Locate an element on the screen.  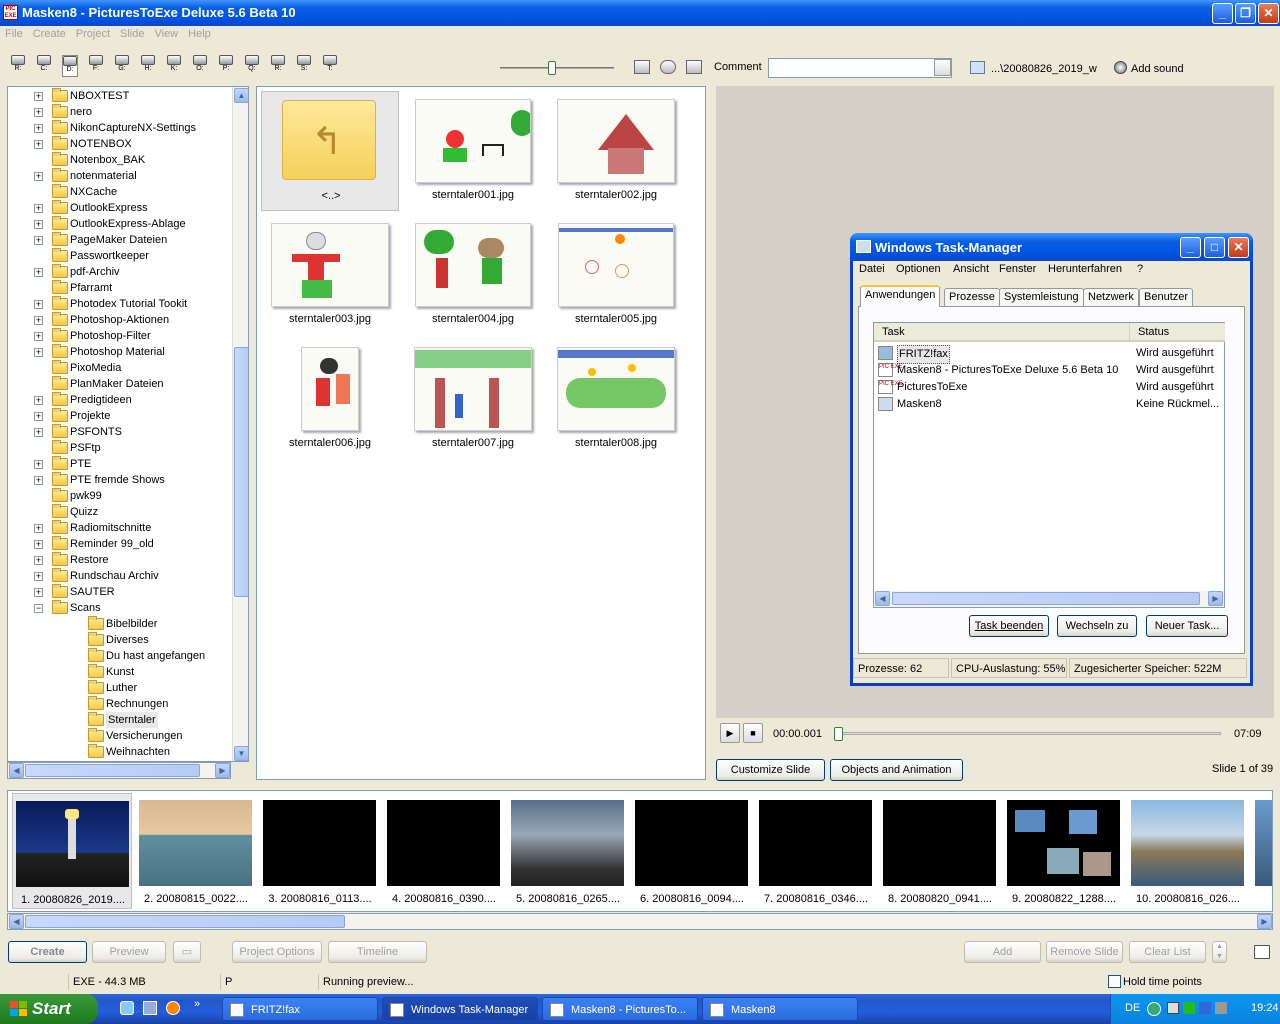
drive-button: F: is located at coordinates (96, 66).